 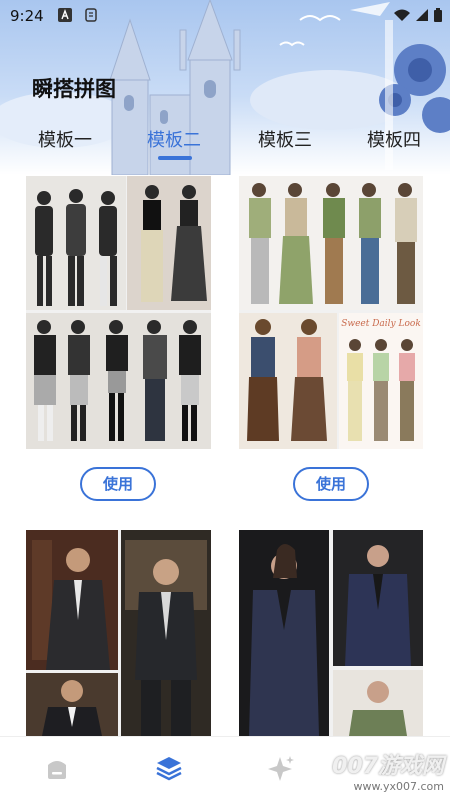 What do you see at coordinates (394, 139) in the screenshot?
I see `tab-template-4: 模板四` at bounding box center [394, 139].